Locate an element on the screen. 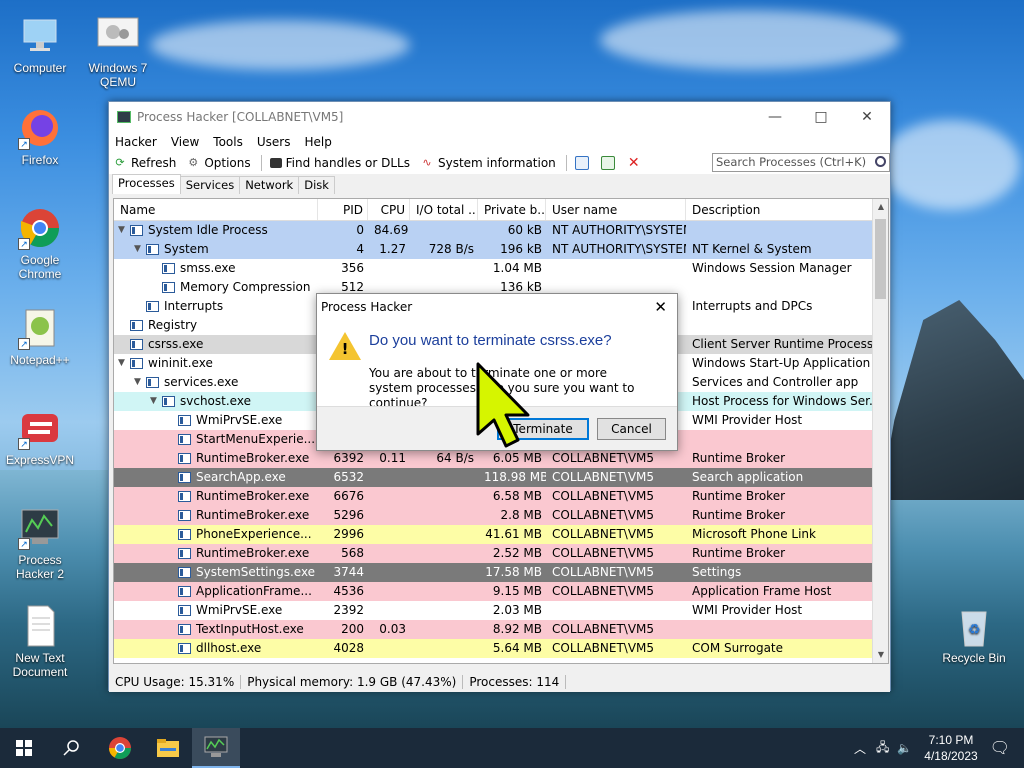 Image resolution: width=1024 pixels, height=768 pixels. process-row: WmiPrvSE.exe 2392 2.03 MB WMI Provider Host is located at coordinates (494, 610).